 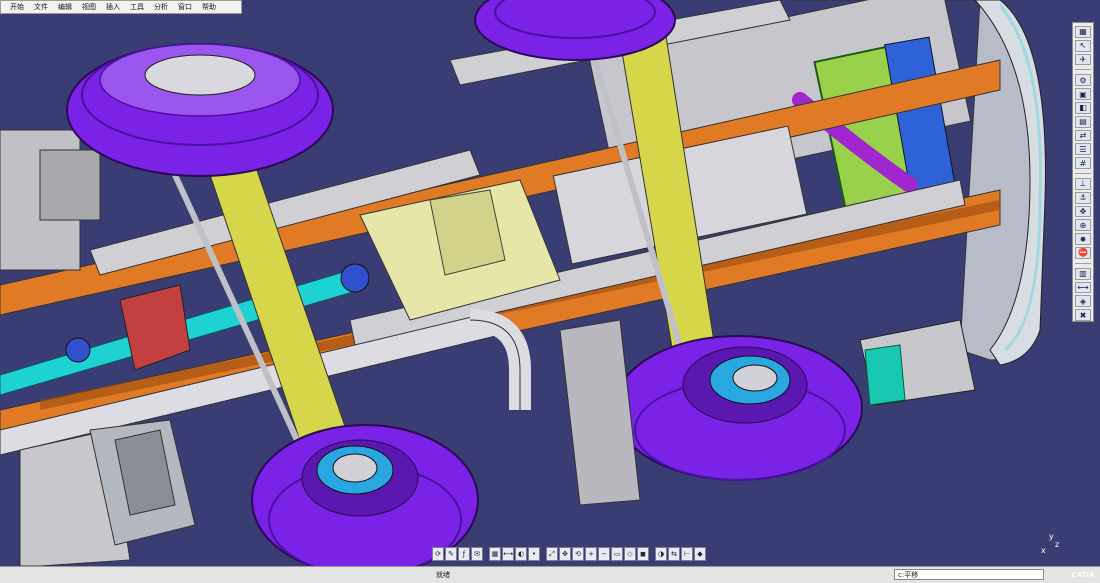 What do you see at coordinates (1083, 80) in the screenshot?
I see `component-icon: ⚙` at bounding box center [1083, 80].